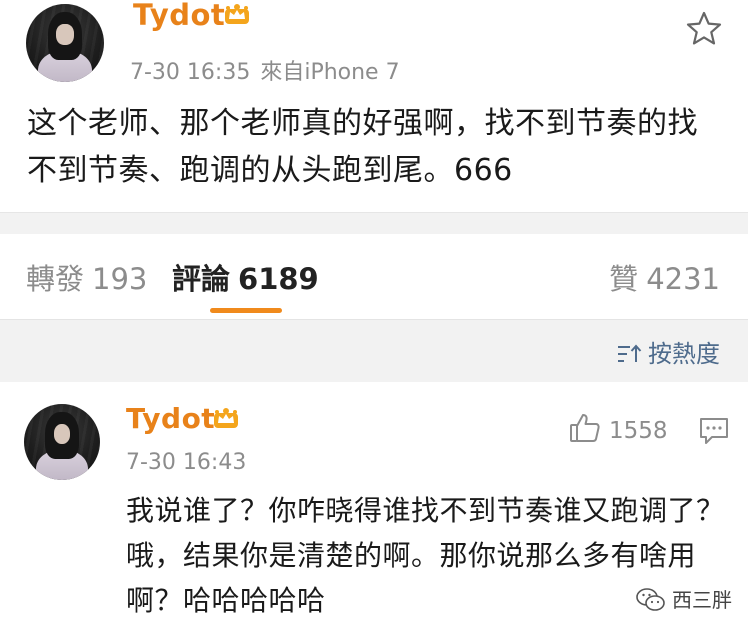 This screenshot has height=631, width=748. I want to click on post-author-avatar, so click(65, 43).